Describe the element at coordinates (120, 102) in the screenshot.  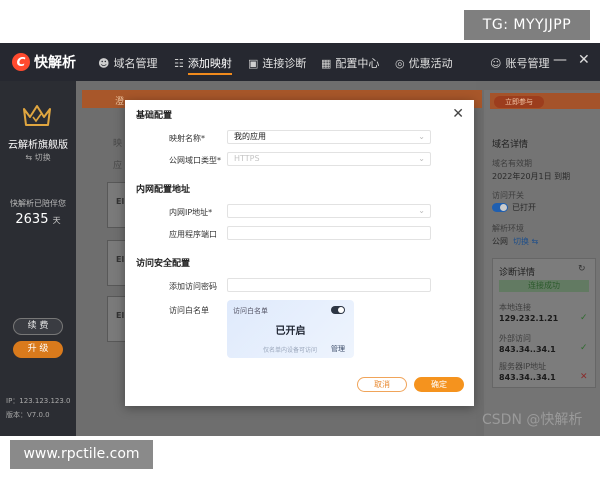
I see `promo-banner-text: 澄` at that location.